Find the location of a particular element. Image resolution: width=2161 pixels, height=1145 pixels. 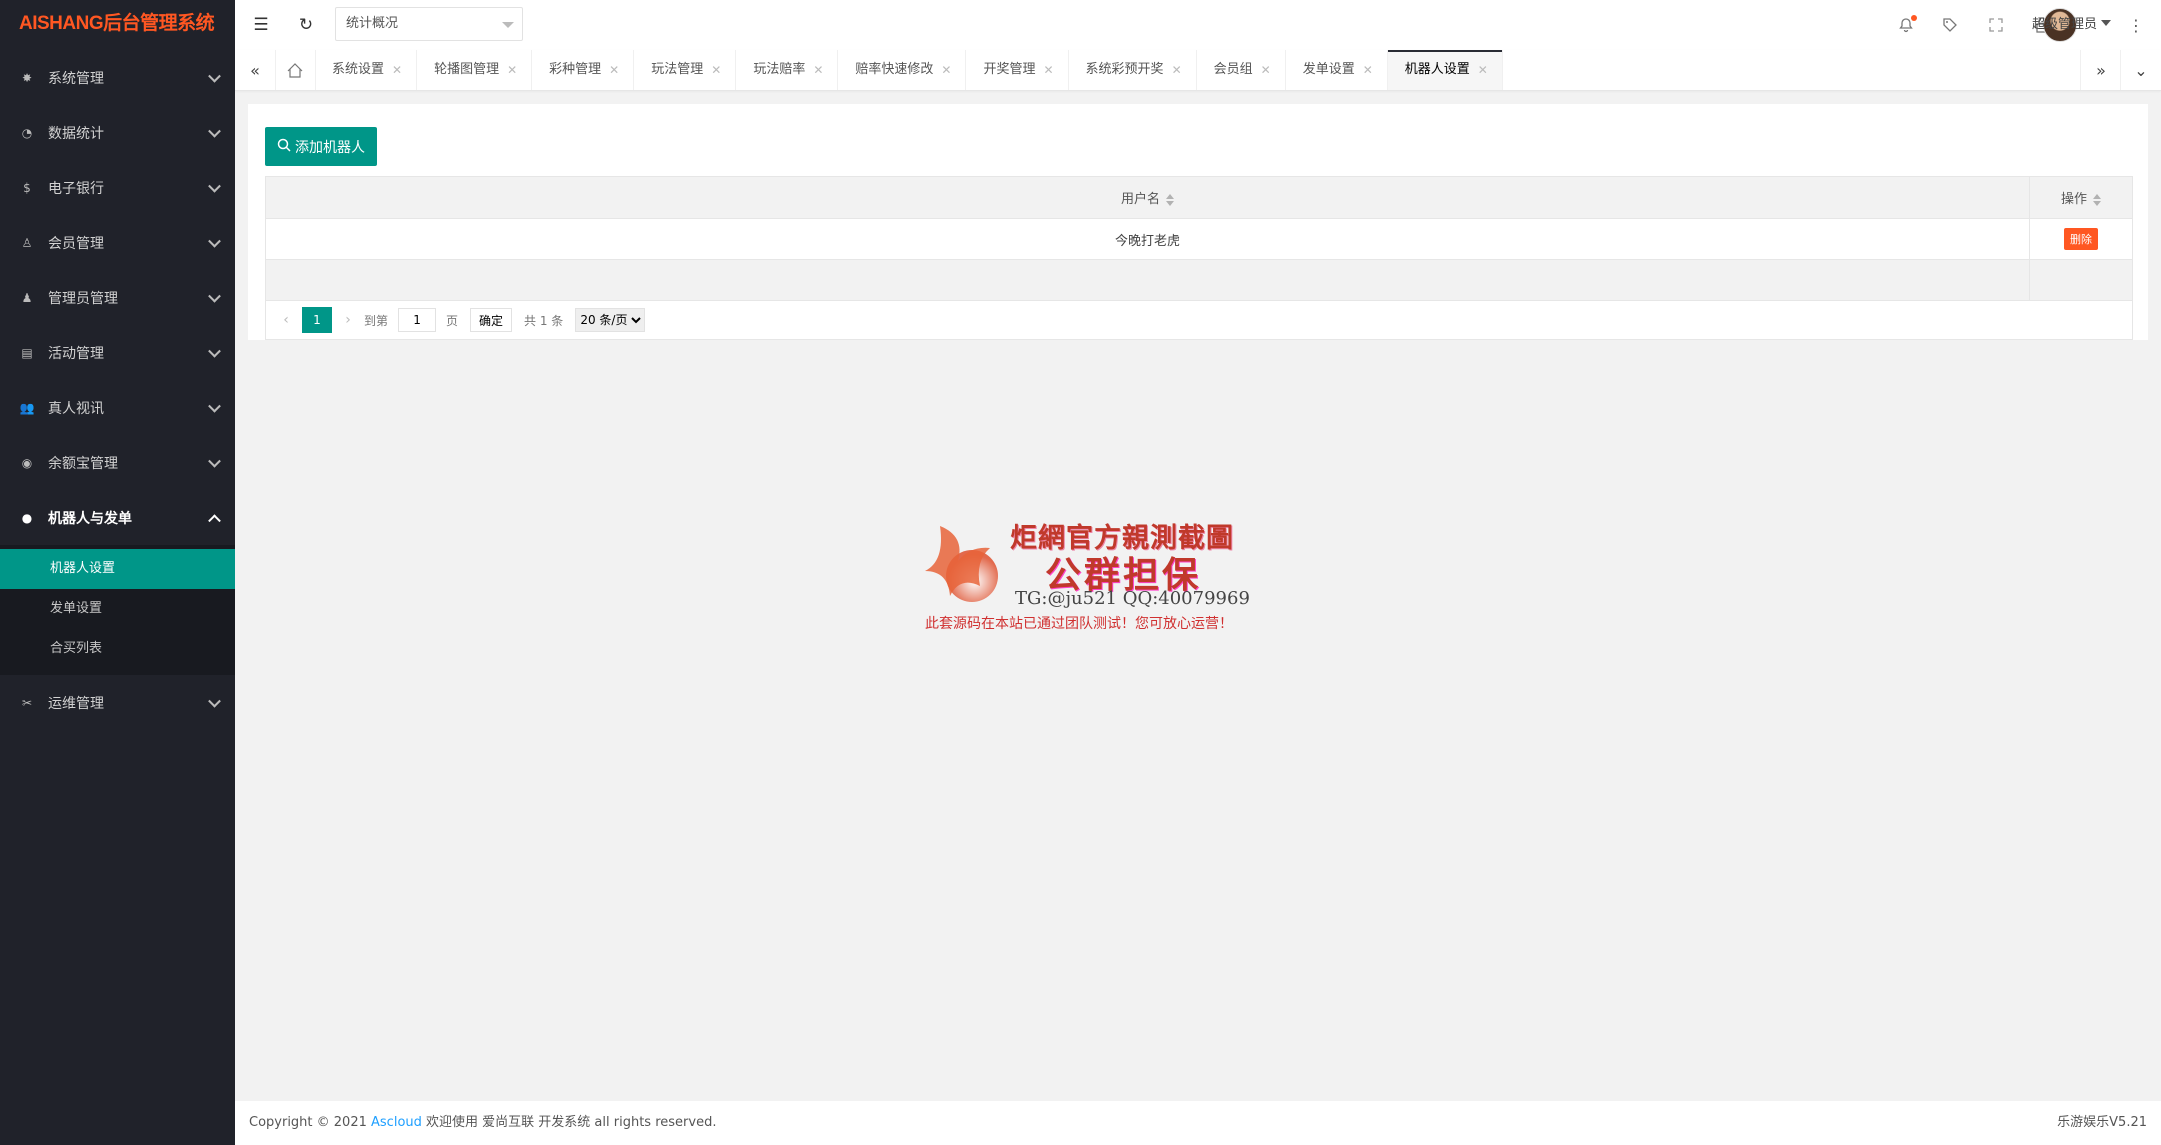

sidebar-item-label: 电子银行 is located at coordinates (76, 188).